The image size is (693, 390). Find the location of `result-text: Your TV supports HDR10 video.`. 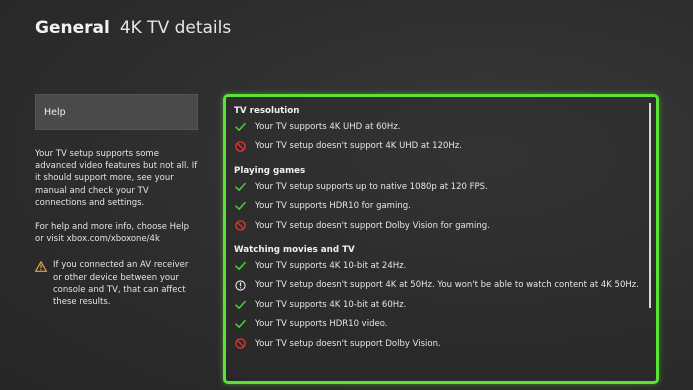

result-text: Your TV supports HDR10 video. is located at coordinates (321, 324).